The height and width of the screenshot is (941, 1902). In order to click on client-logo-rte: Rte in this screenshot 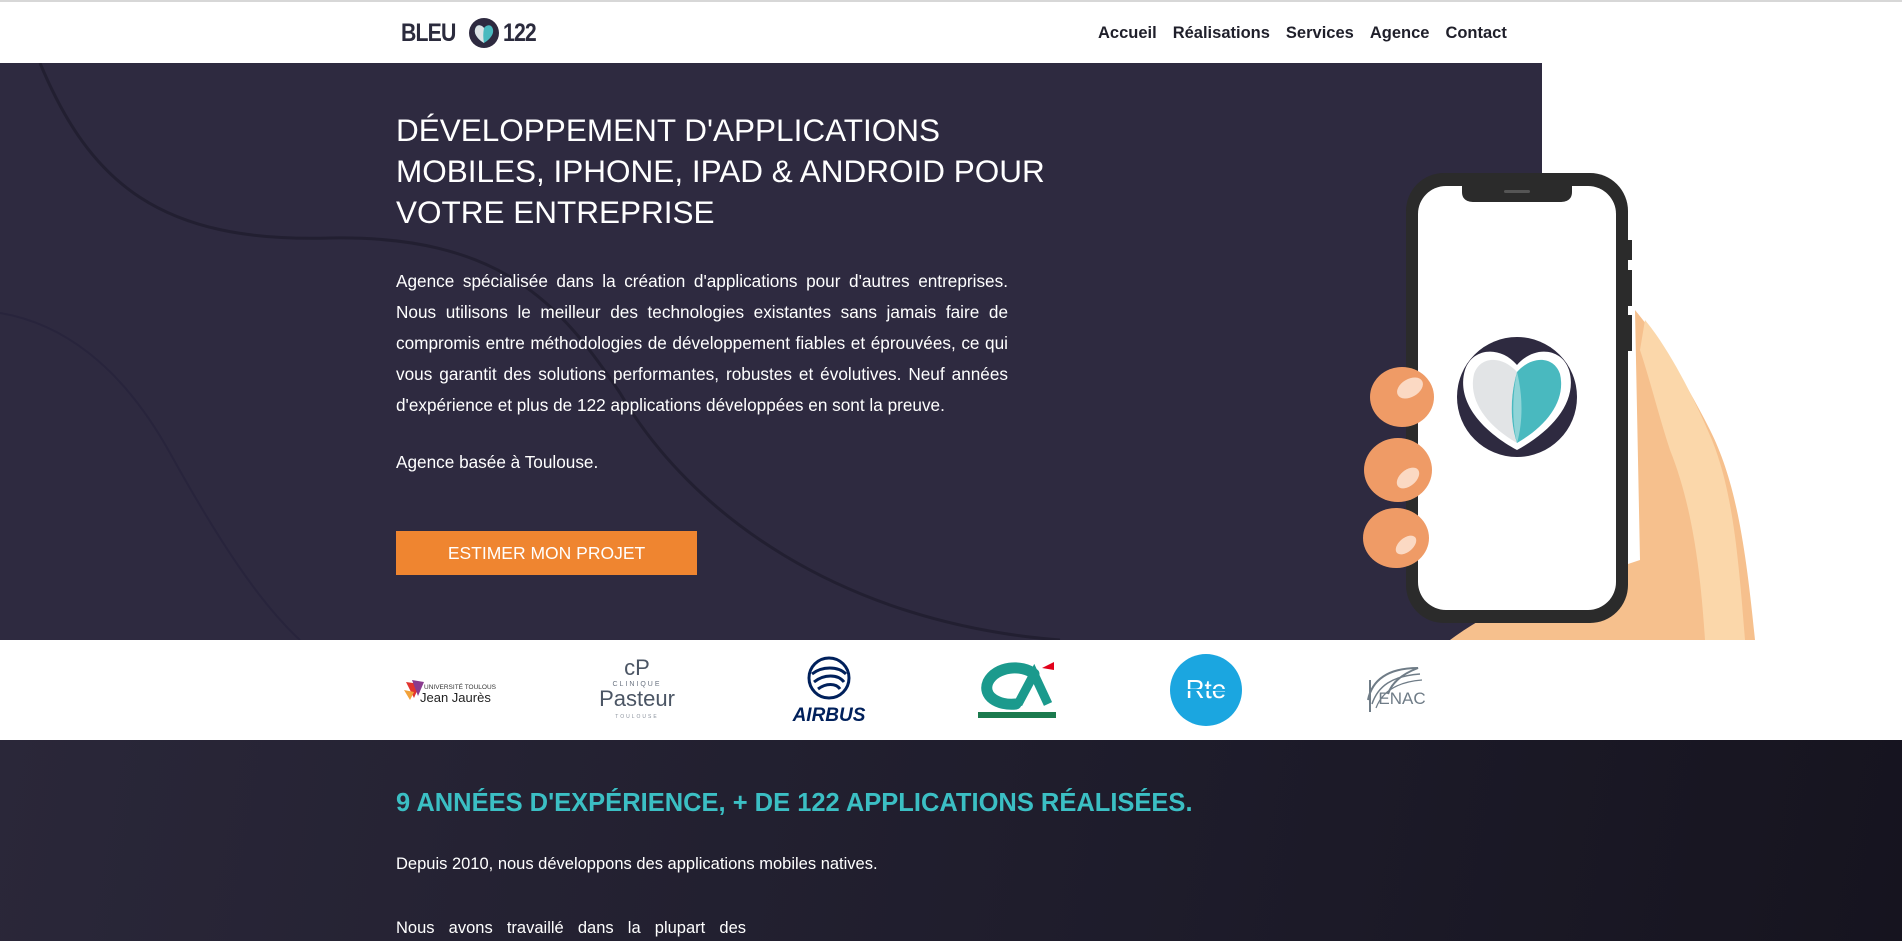, I will do `click(1206, 690)`.